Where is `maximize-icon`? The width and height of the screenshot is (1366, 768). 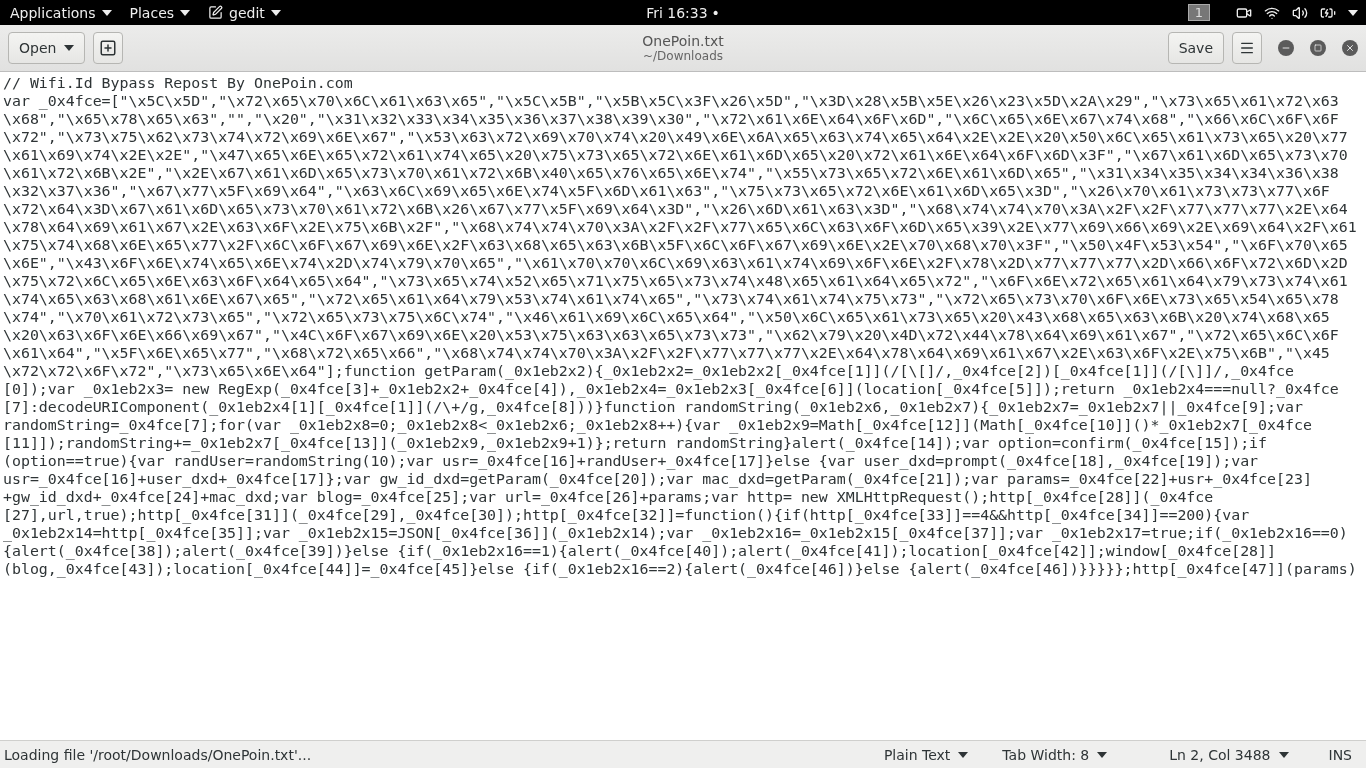
maximize-icon is located at coordinates (1318, 48).